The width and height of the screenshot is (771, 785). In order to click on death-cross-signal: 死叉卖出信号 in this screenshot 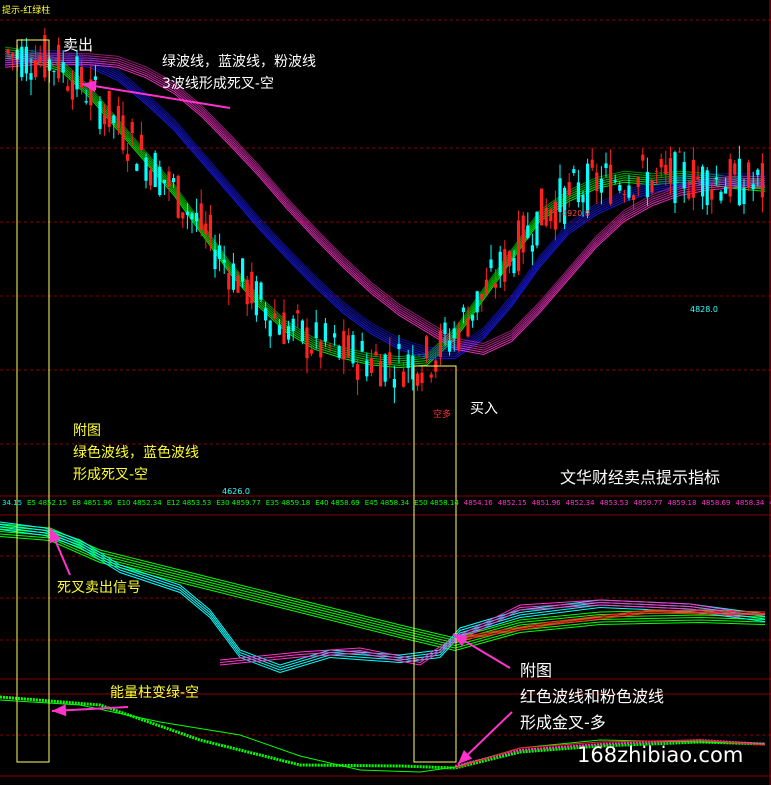, I will do `click(99, 588)`.